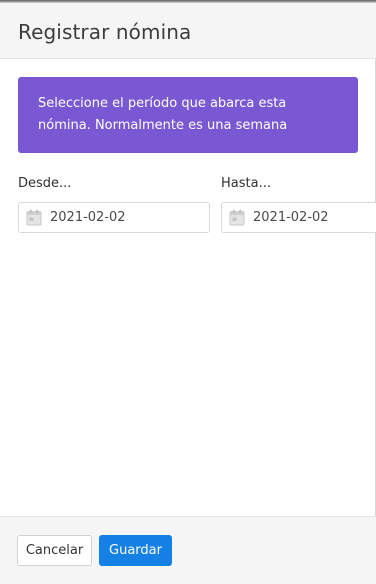  I want to click on dialog-footer: Cancelar Guardar, so click(188, 550).